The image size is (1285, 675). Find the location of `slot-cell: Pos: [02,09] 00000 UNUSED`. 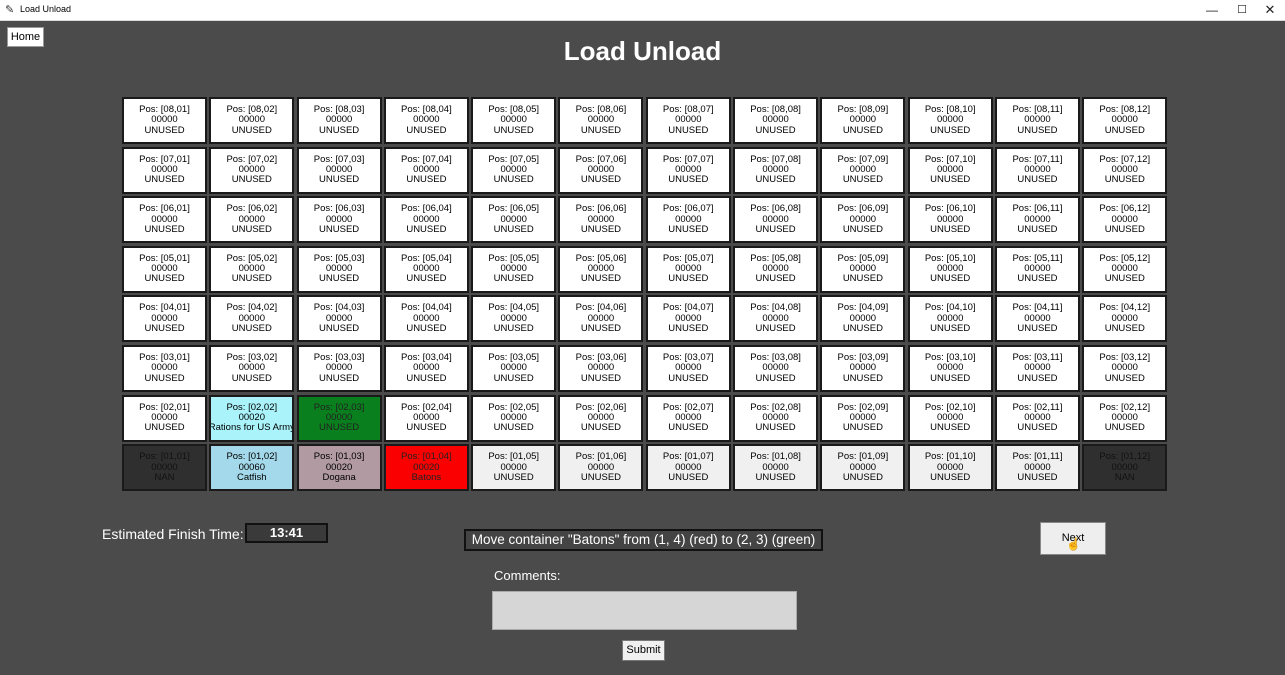

slot-cell: Pos: [02,09] 00000 UNUSED is located at coordinates (863, 418).